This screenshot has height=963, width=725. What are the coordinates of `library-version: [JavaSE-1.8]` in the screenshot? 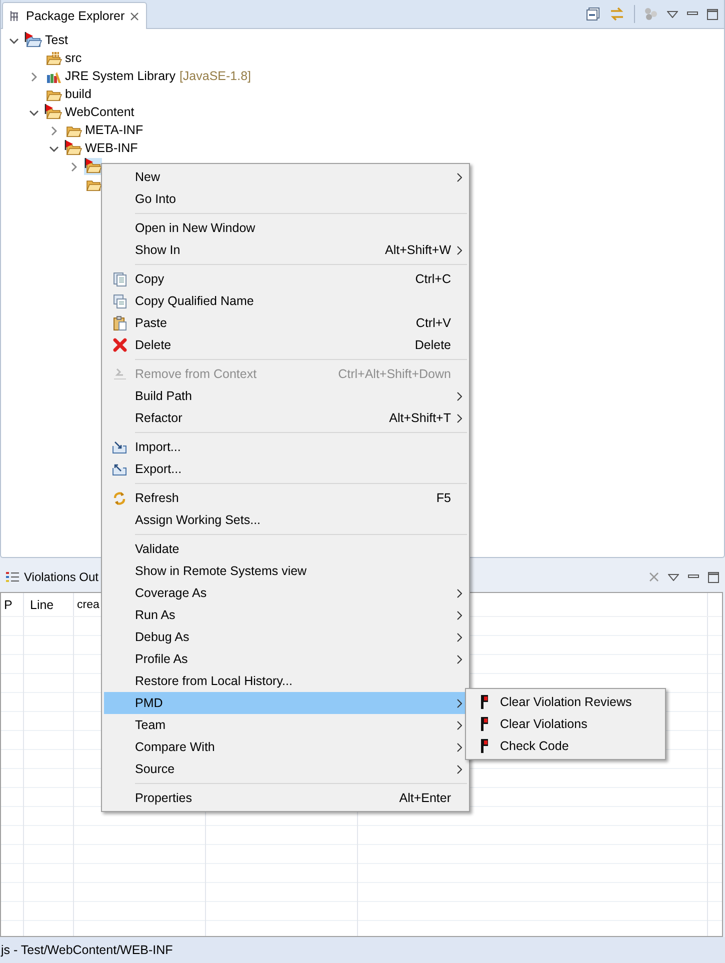 It's located at (215, 76).